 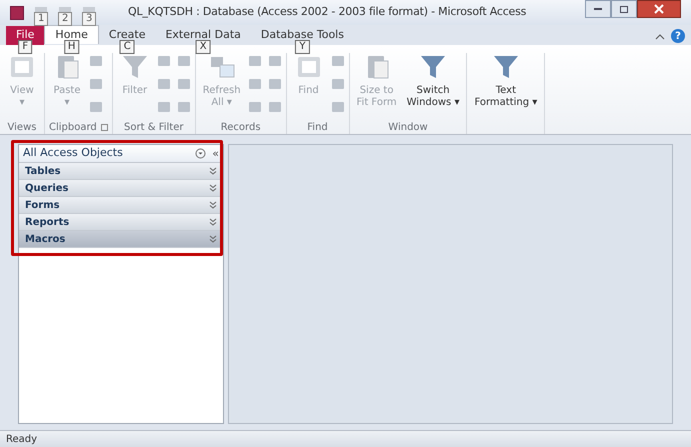 What do you see at coordinates (127, 47) in the screenshot?
I see `keytip-tooltip: C` at bounding box center [127, 47].